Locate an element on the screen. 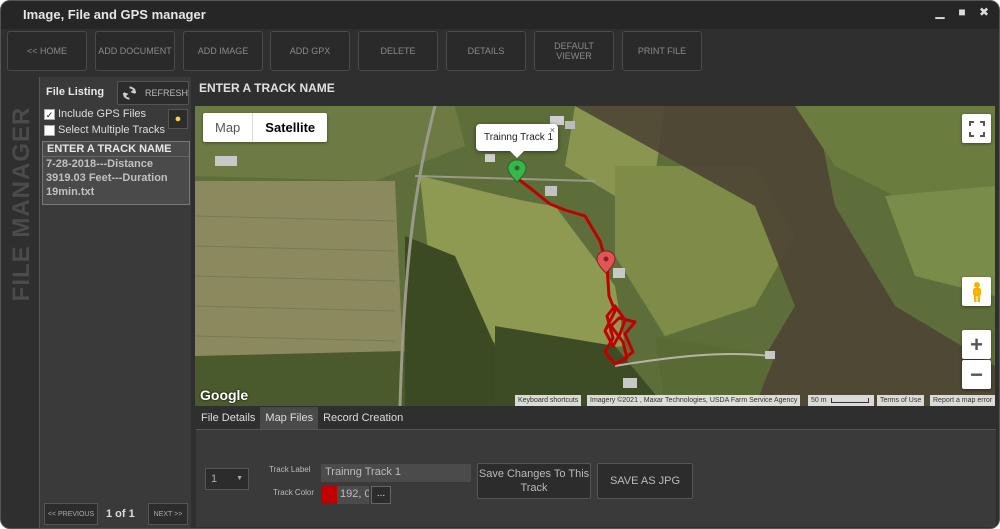 This screenshot has height=529, width=1000. delete-button: DELETE is located at coordinates (398, 51).